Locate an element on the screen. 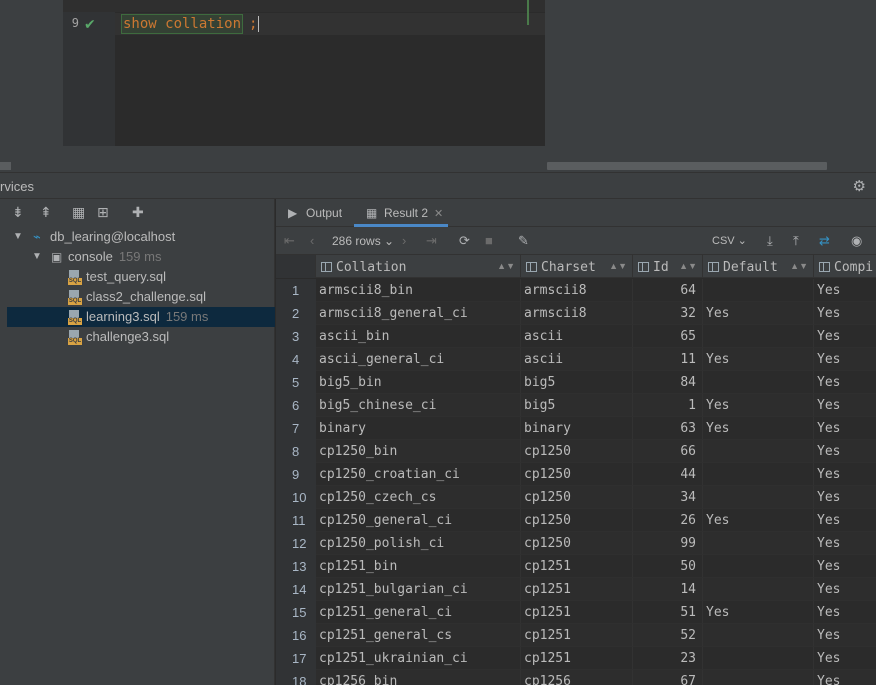 Image resolution: width=876 pixels, height=685 pixels. collation-cell: cp1250_croatian_ci is located at coordinates (418, 474).